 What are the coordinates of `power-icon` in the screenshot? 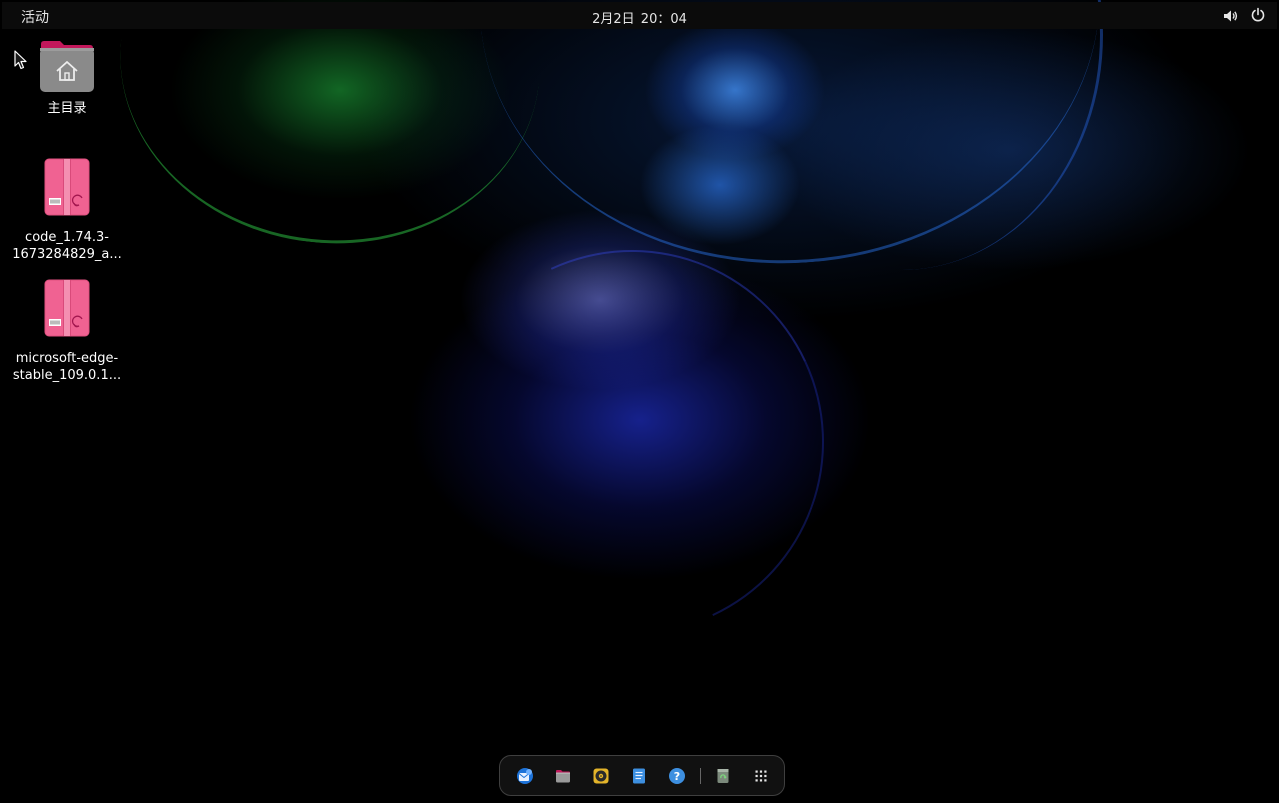 It's located at (1258, 15).